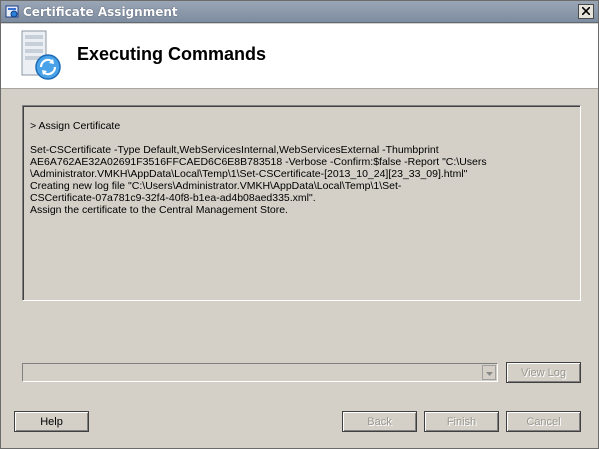 Image resolution: width=599 pixels, height=449 pixels. I want to click on finish-button: Finish, so click(461, 421).